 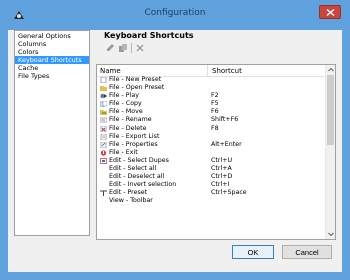 What do you see at coordinates (330, 110) in the screenshot?
I see `scrollbar-thumb` at bounding box center [330, 110].